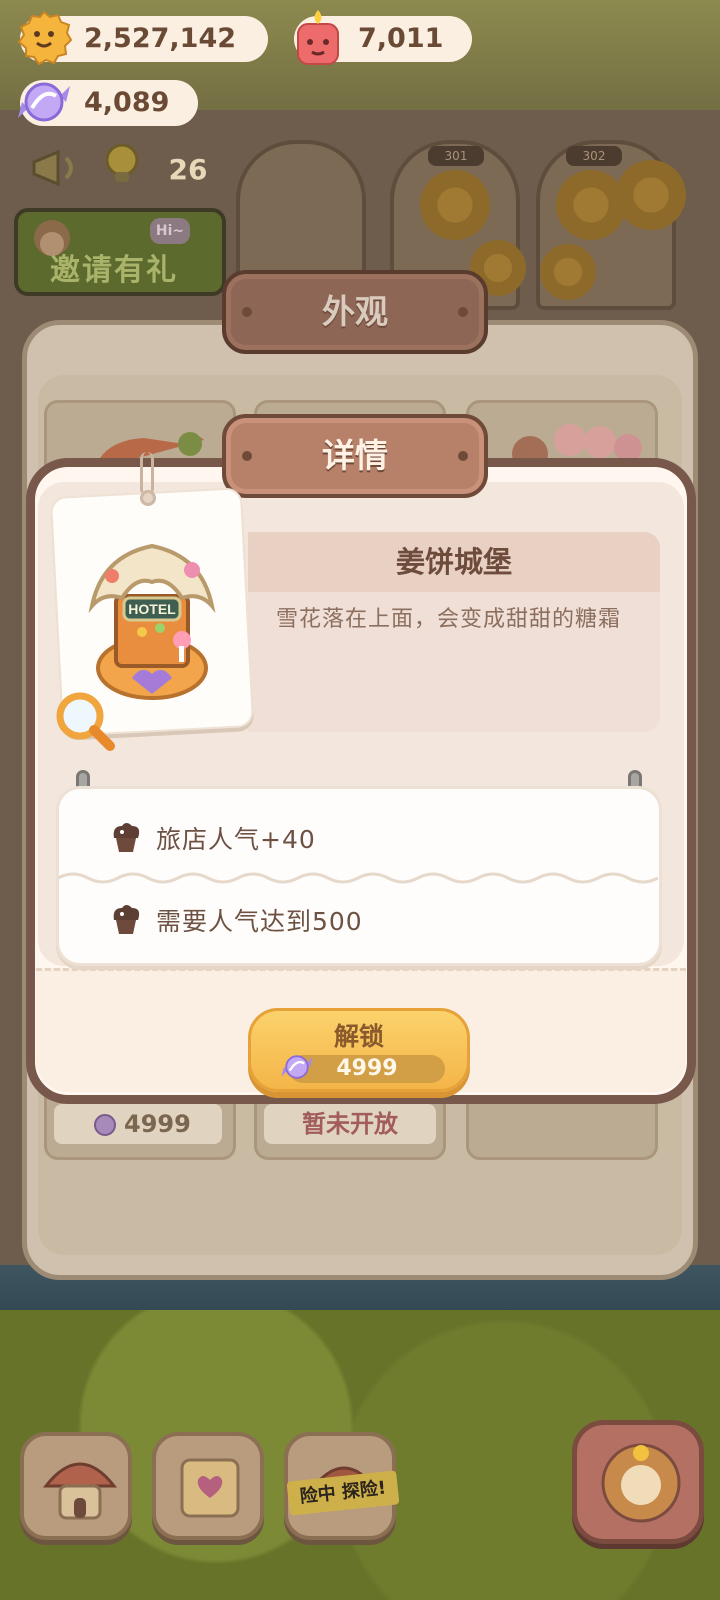  Describe the element at coordinates (449, 619) in the screenshot. I see `item-description: 雪花落在上面，会变成甜甜的糖霜` at that location.